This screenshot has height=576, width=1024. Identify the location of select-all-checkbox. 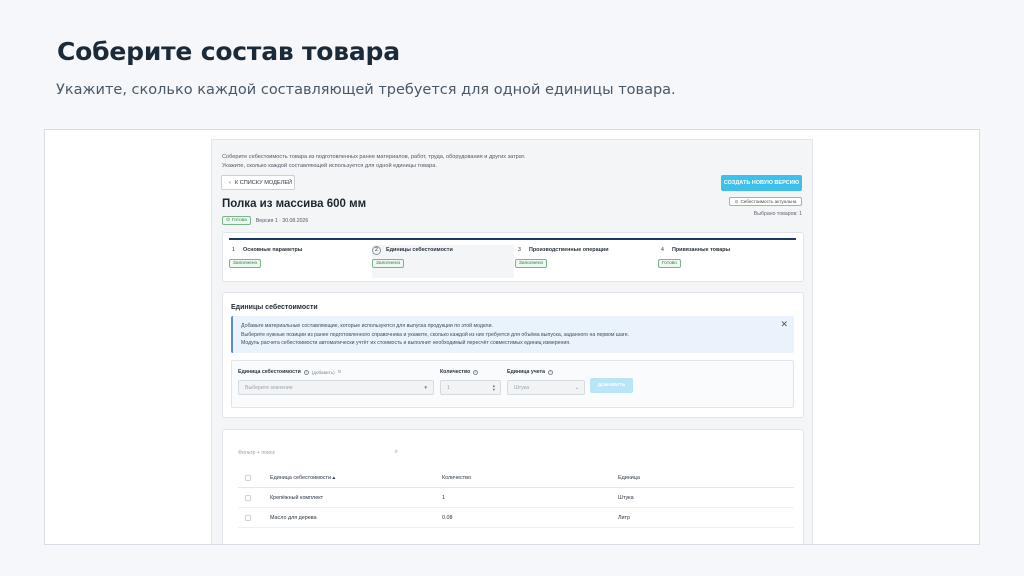
(248, 477).